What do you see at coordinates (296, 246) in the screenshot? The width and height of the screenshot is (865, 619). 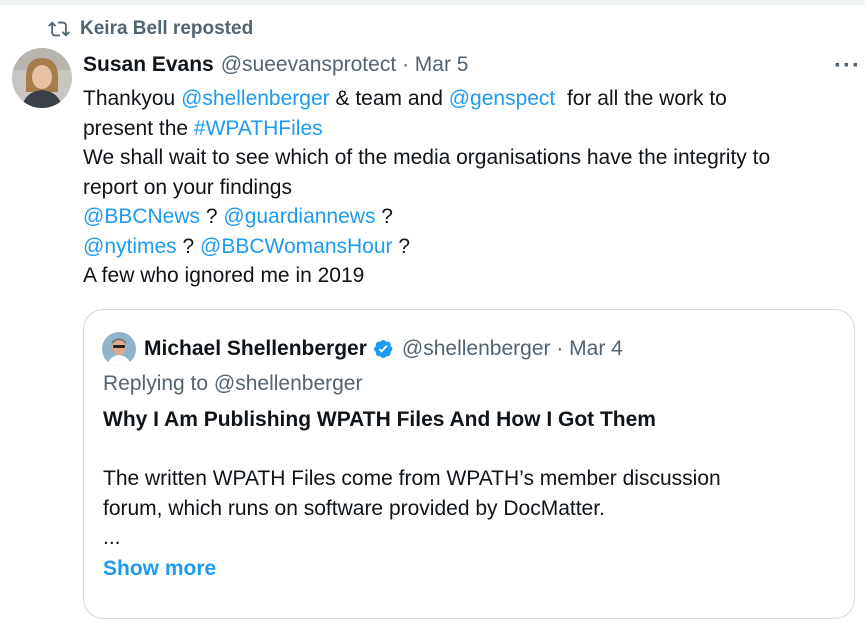 I see `mention-link: @BBCWomansHour` at bounding box center [296, 246].